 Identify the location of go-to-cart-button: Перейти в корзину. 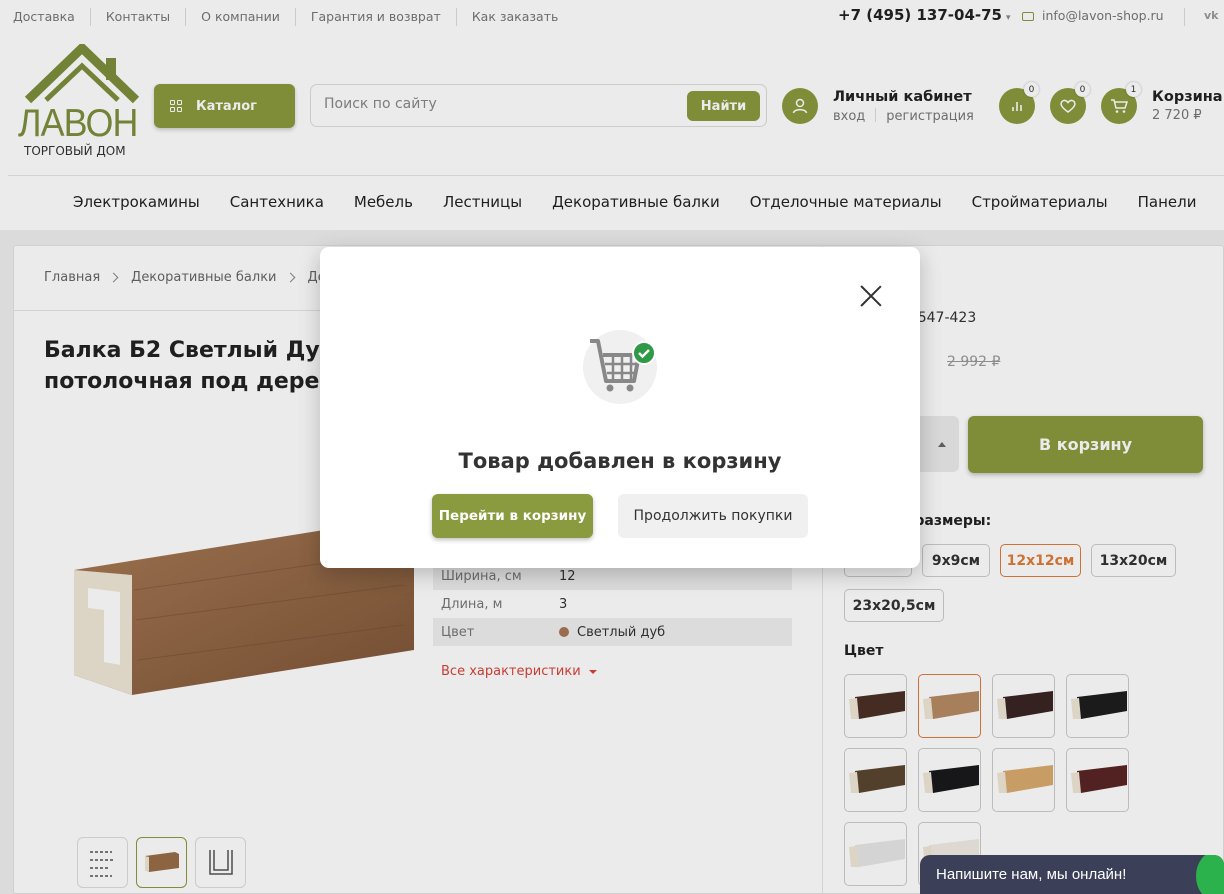
(512, 516).